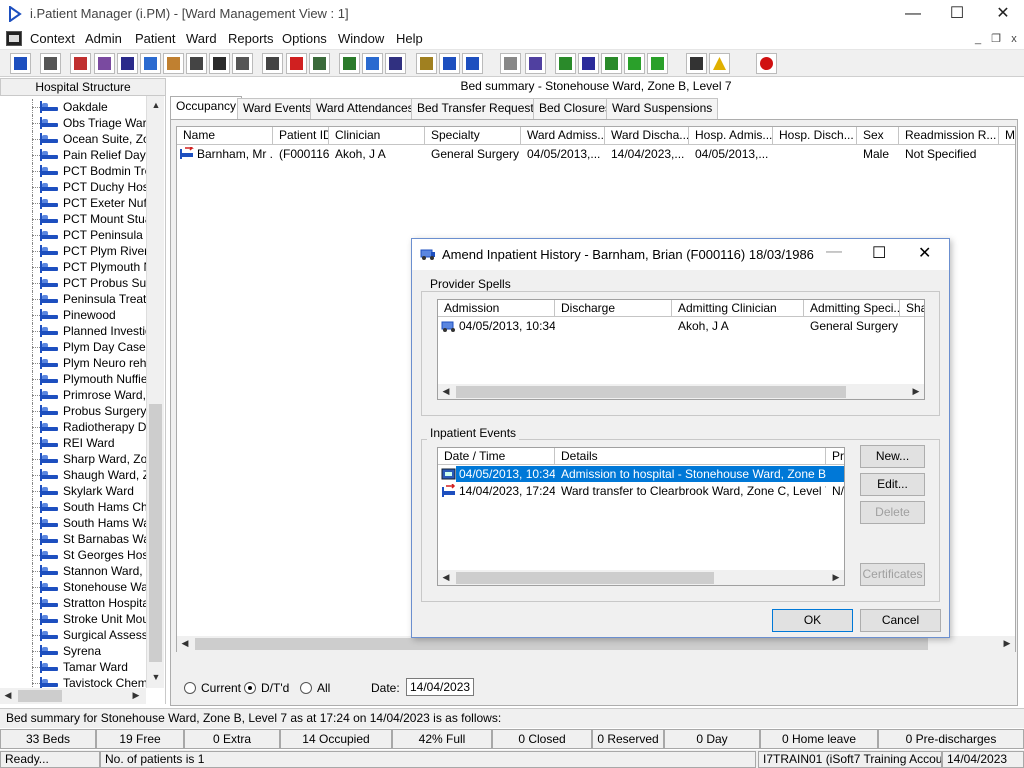 Image resolution: width=1024 pixels, height=768 pixels. I want to click on tree-item: Syrena, so click(73, 651).